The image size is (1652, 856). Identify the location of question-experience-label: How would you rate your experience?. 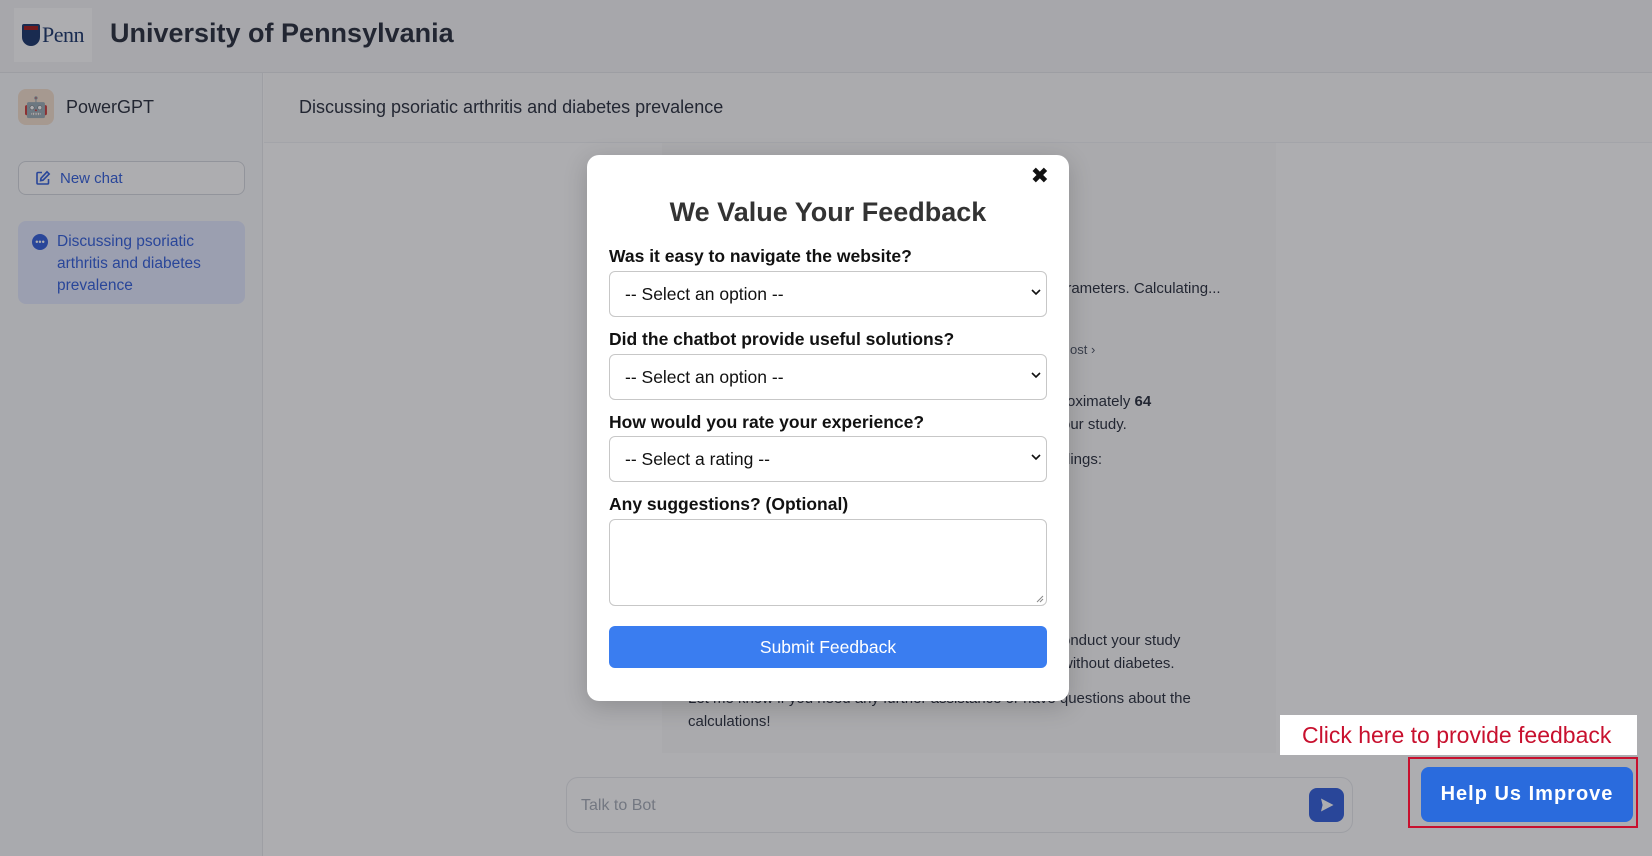
(767, 422).